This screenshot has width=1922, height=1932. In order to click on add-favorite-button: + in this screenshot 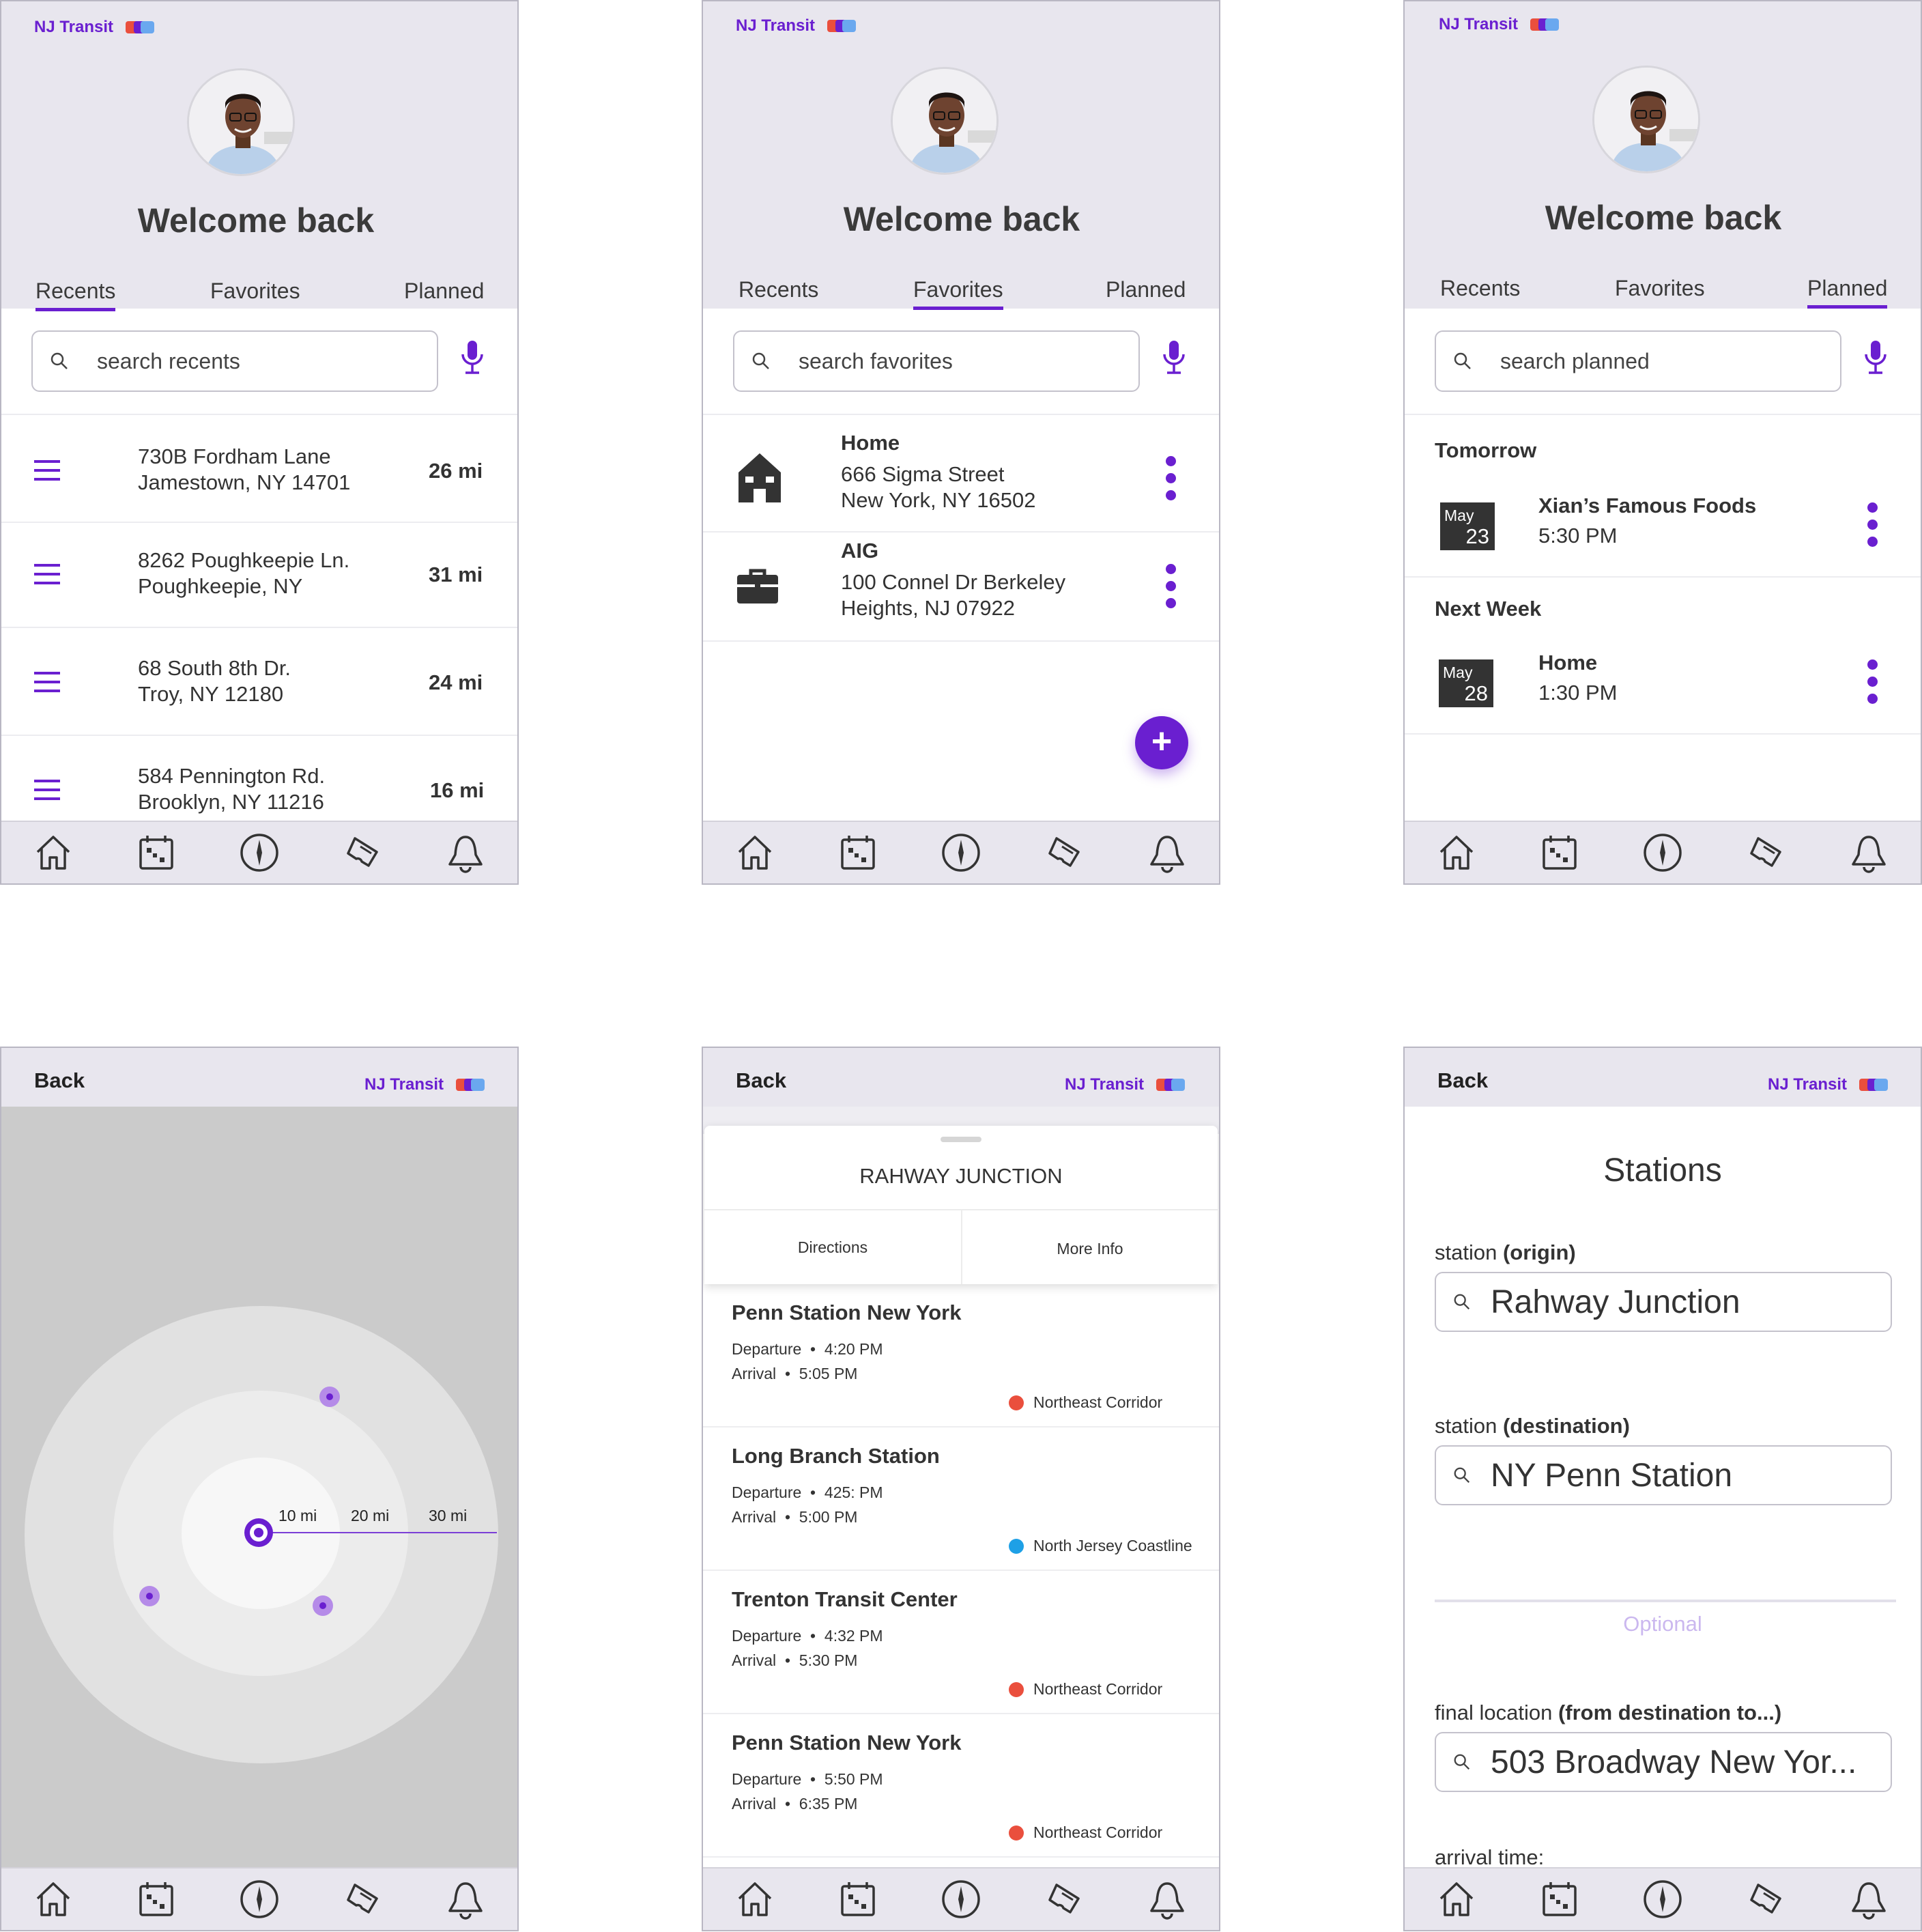, I will do `click(1161, 743)`.